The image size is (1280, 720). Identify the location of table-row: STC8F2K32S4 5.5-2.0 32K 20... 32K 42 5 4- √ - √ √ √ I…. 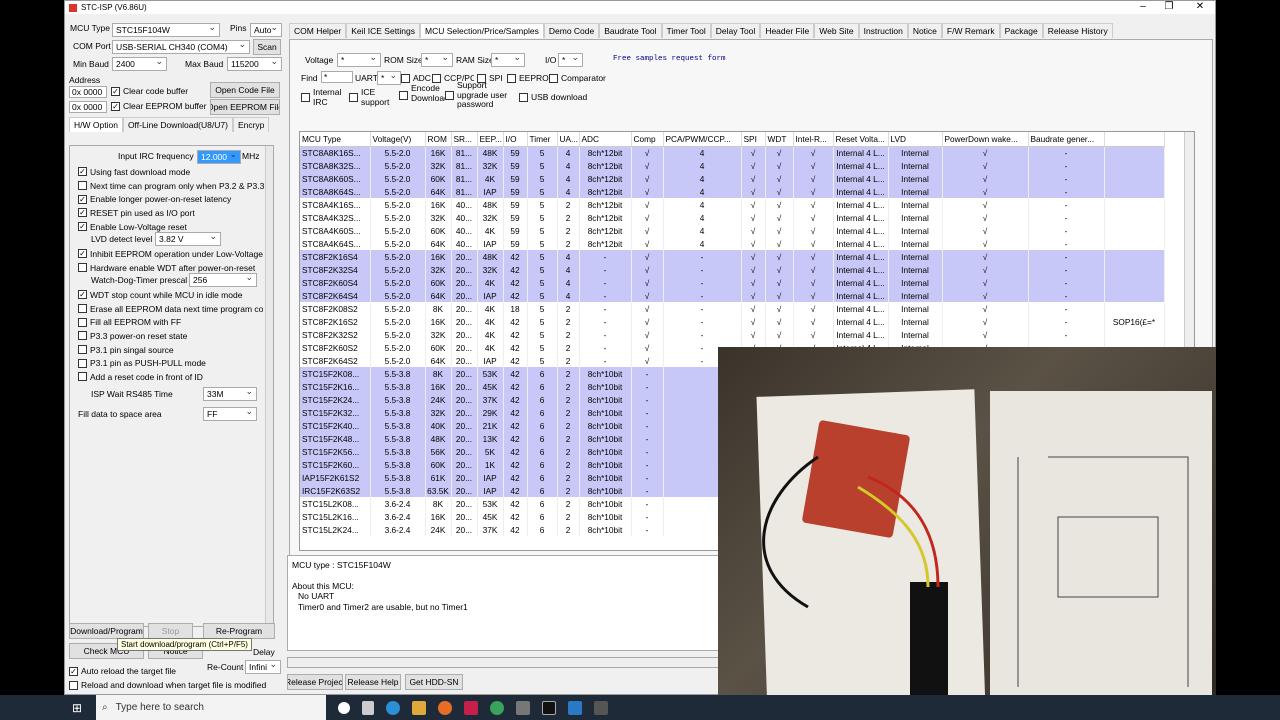
(732, 269).